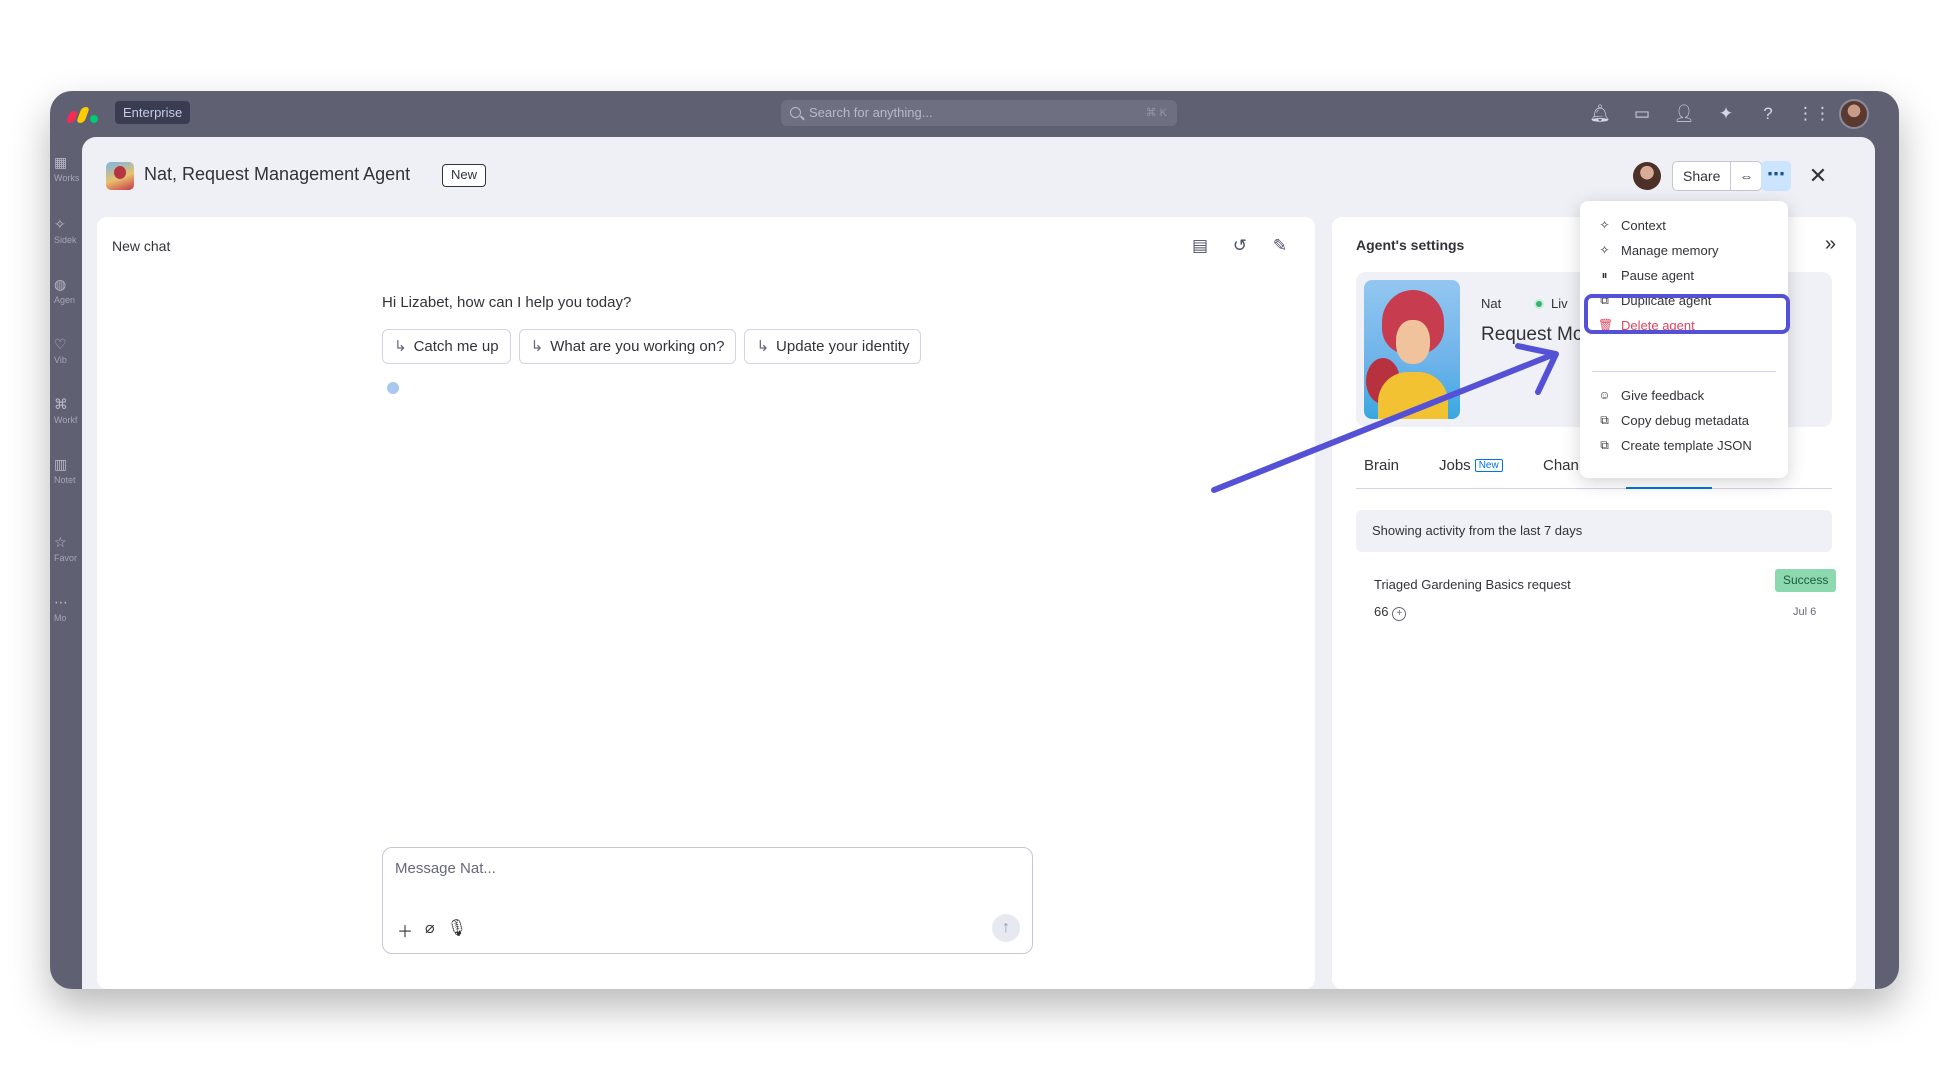  What do you see at coordinates (1410, 245) in the screenshot?
I see `settings-title: Agent's settings` at bounding box center [1410, 245].